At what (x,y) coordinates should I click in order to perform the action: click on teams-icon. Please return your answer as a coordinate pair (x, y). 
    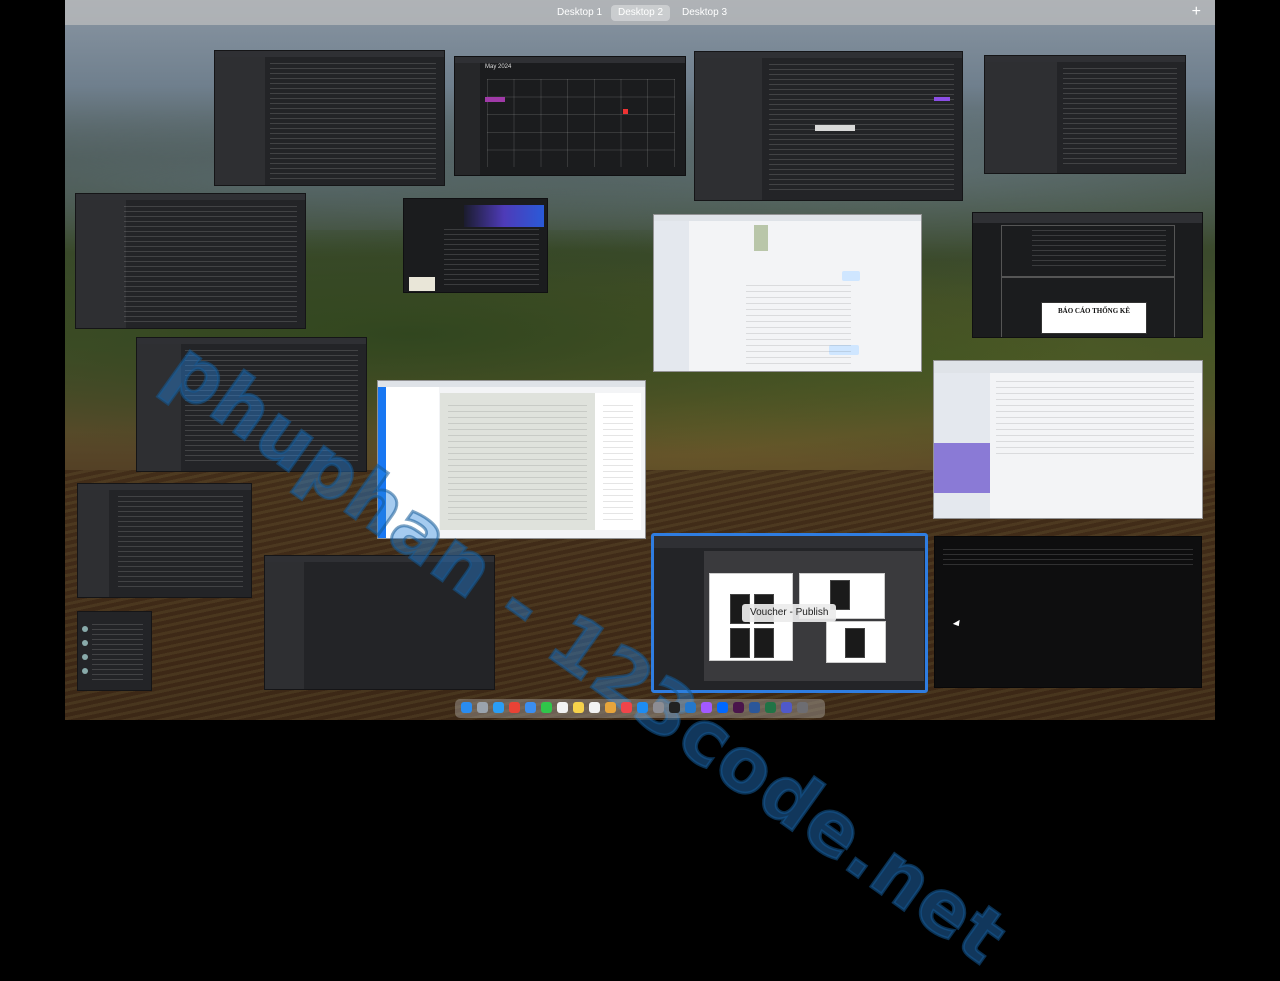
    Looking at the image, I should click on (786, 707).